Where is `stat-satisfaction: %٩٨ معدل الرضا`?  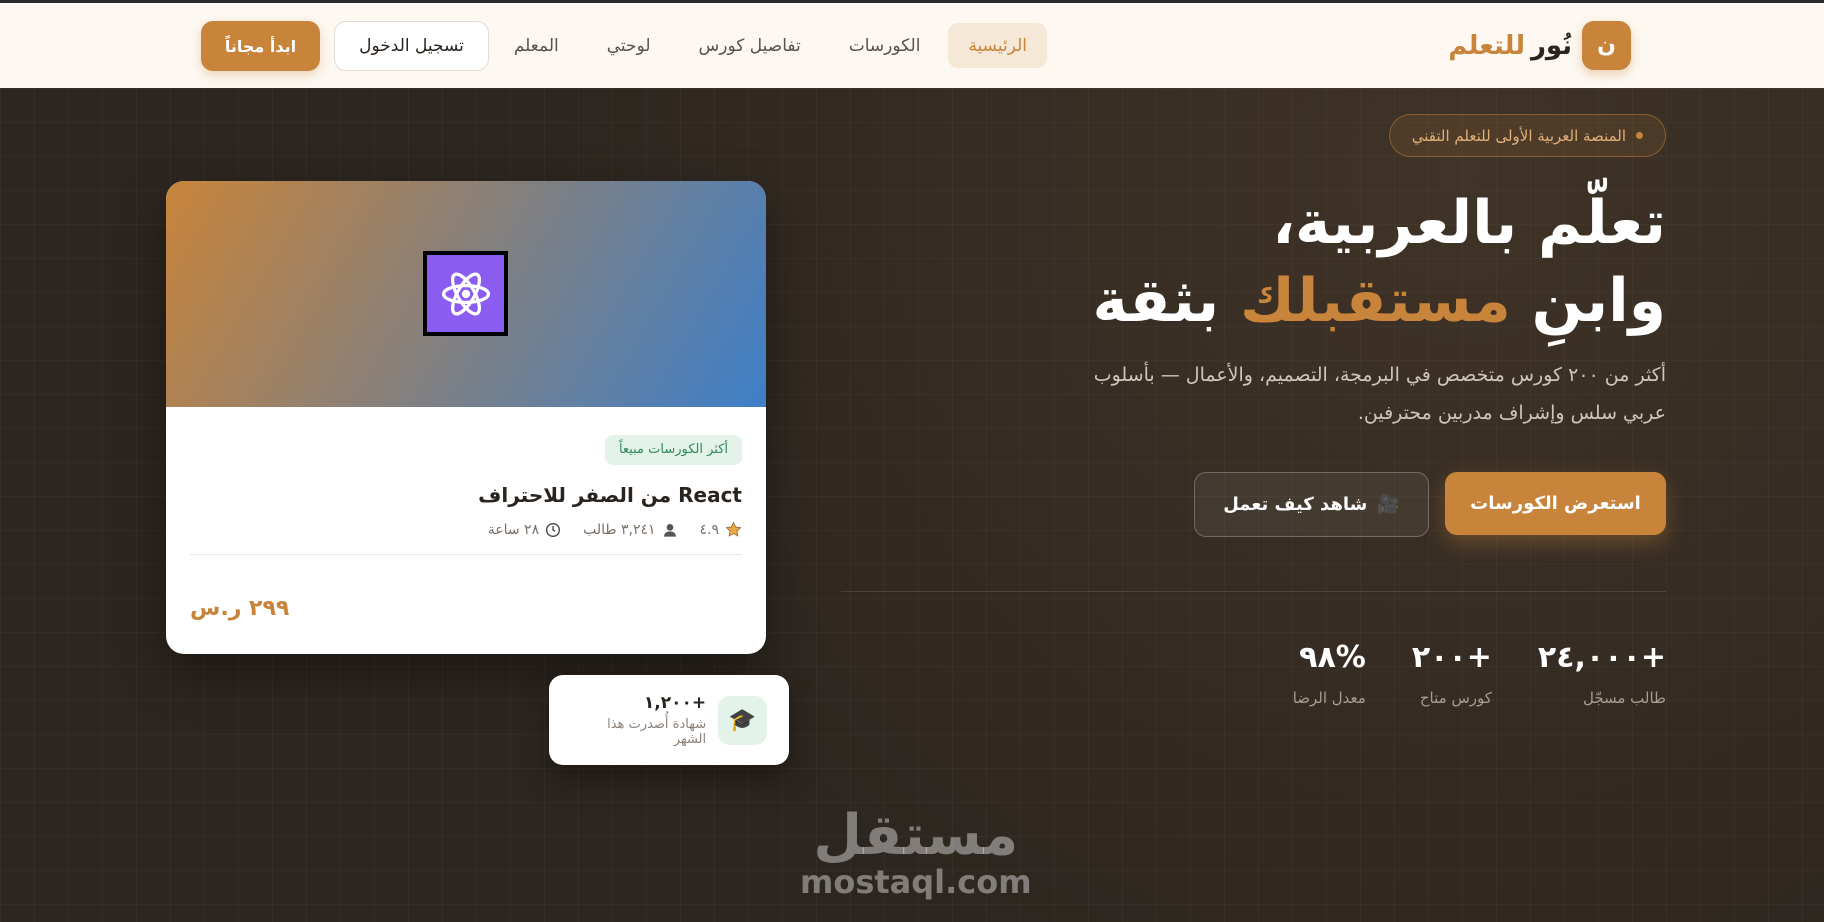 stat-satisfaction: %٩٨ معدل الرضا is located at coordinates (1329, 673).